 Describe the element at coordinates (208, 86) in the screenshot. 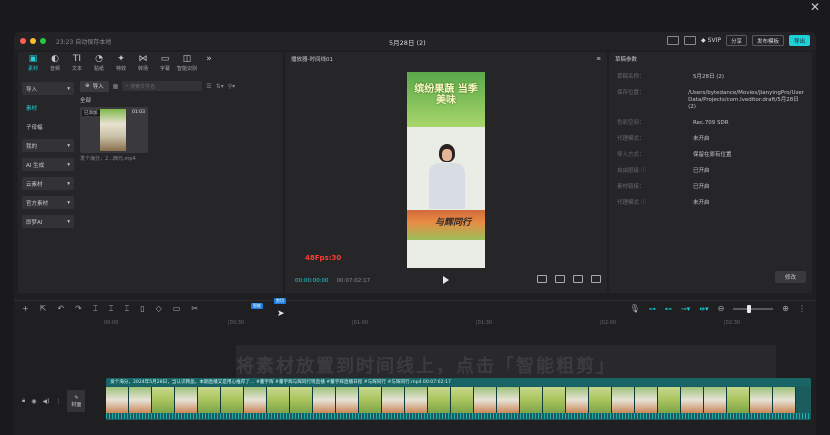

I see `list-view-icon: ☰` at that location.